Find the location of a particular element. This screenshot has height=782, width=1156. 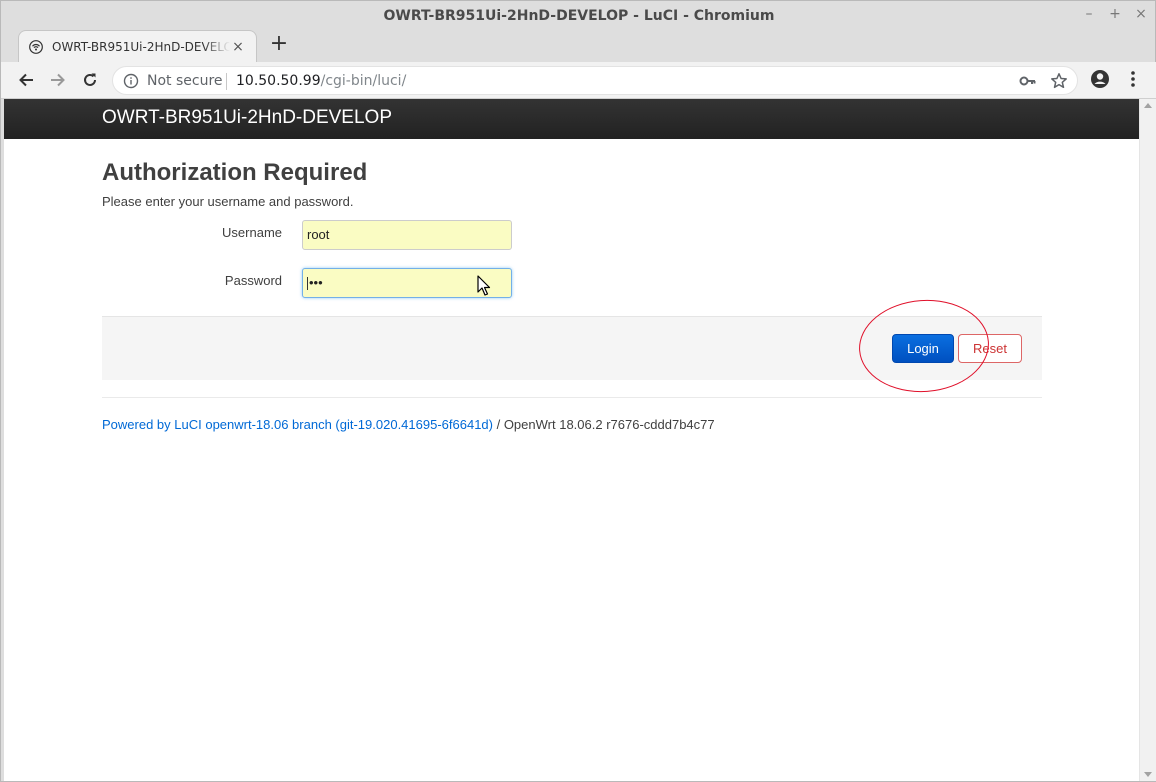

luci-header-bar: OWRT-BR951Ui-2HnD-DEVELOP is located at coordinates (571, 119).